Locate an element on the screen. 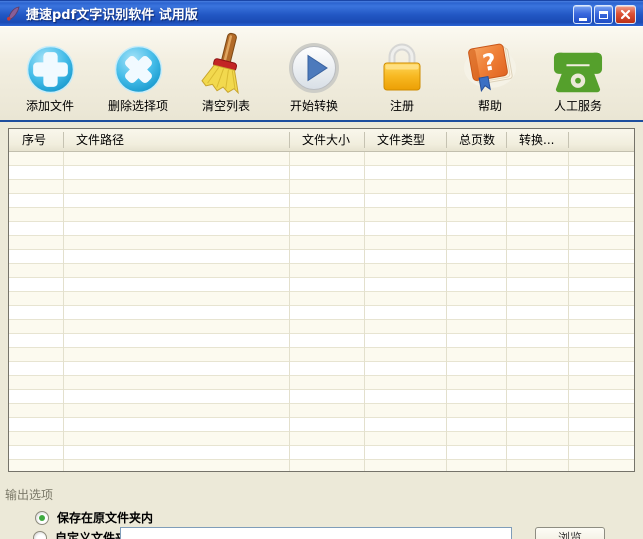 The width and height of the screenshot is (643, 539). maximize-button is located at coordinates (603, 14).